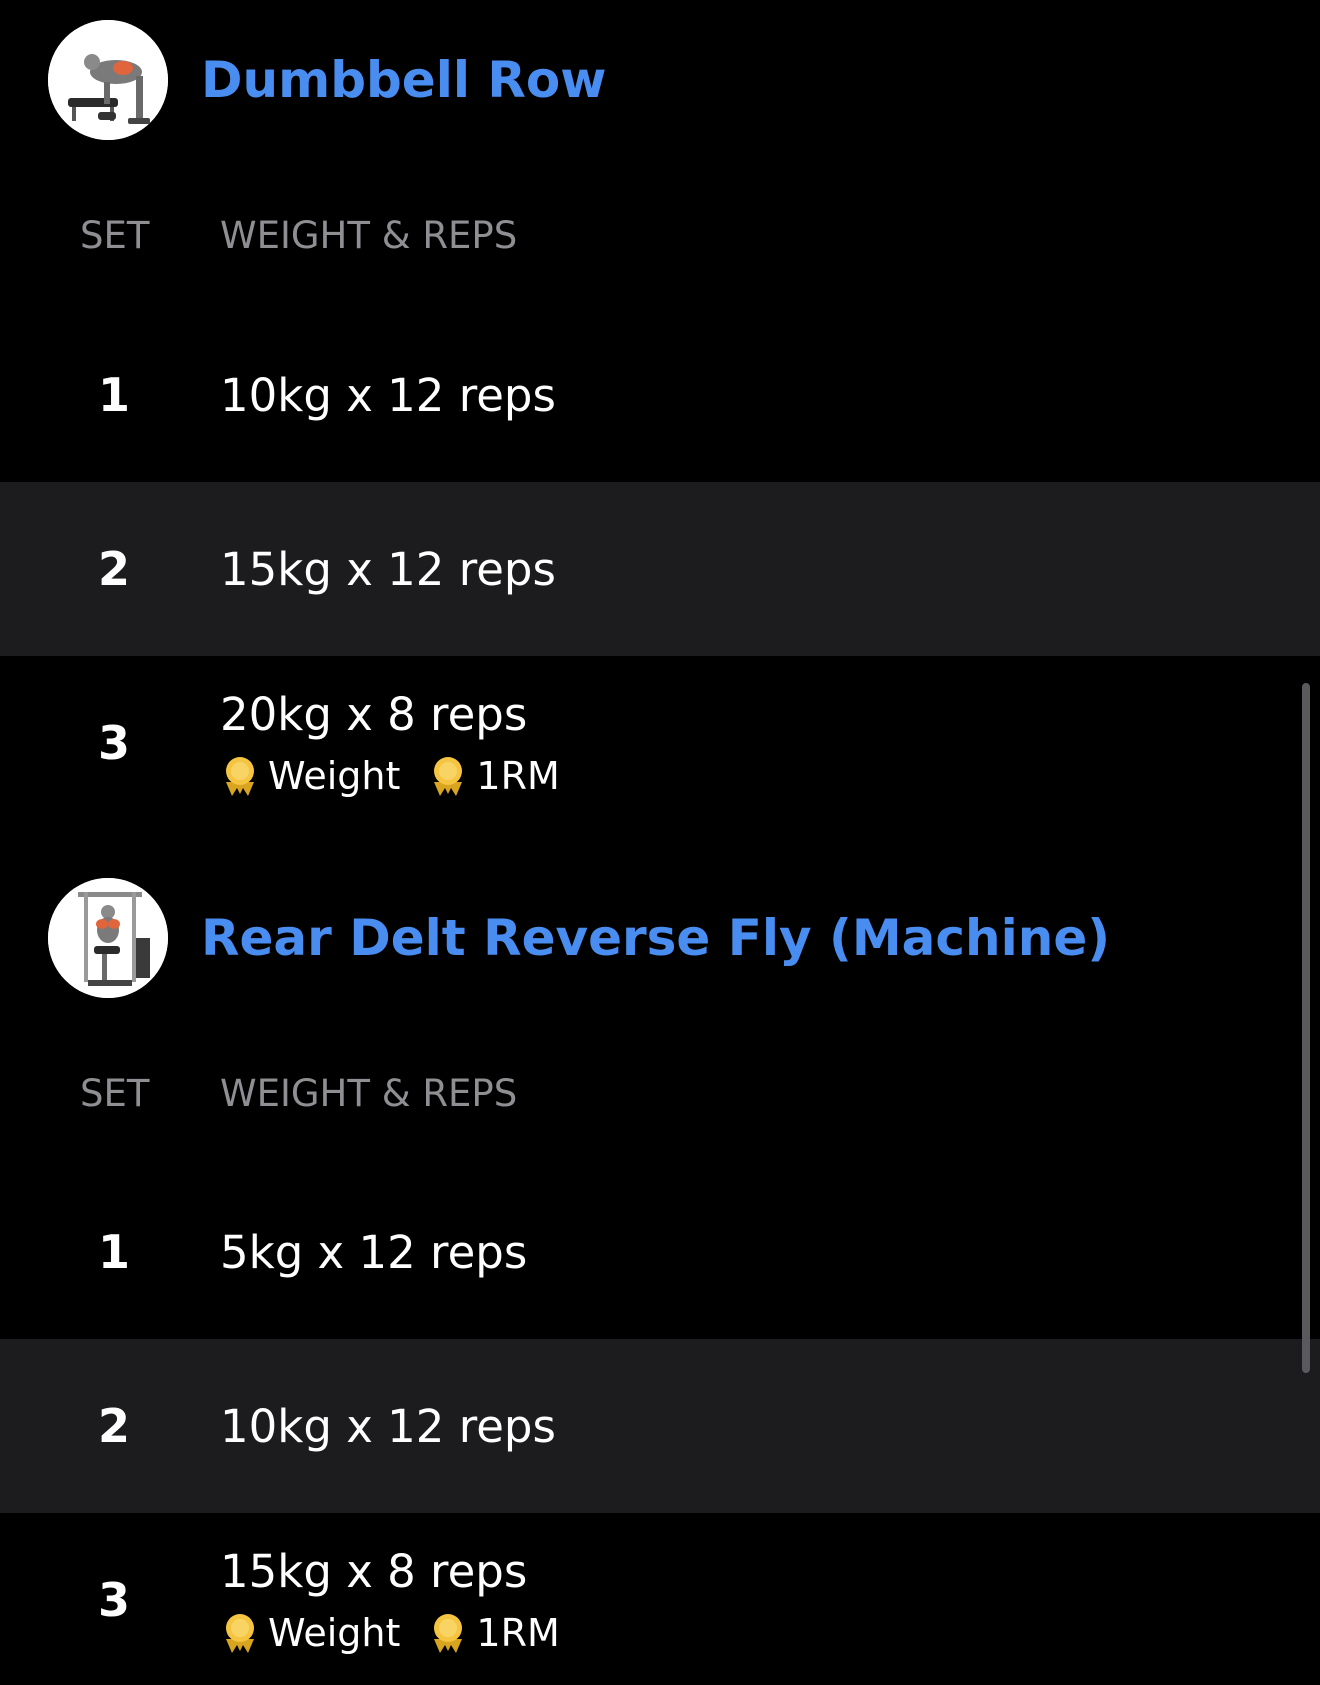 This screenshot has height=1685, width=1320. I want to click on set-weight-reps: 15kg x 8 reps, so click(374, 1571).